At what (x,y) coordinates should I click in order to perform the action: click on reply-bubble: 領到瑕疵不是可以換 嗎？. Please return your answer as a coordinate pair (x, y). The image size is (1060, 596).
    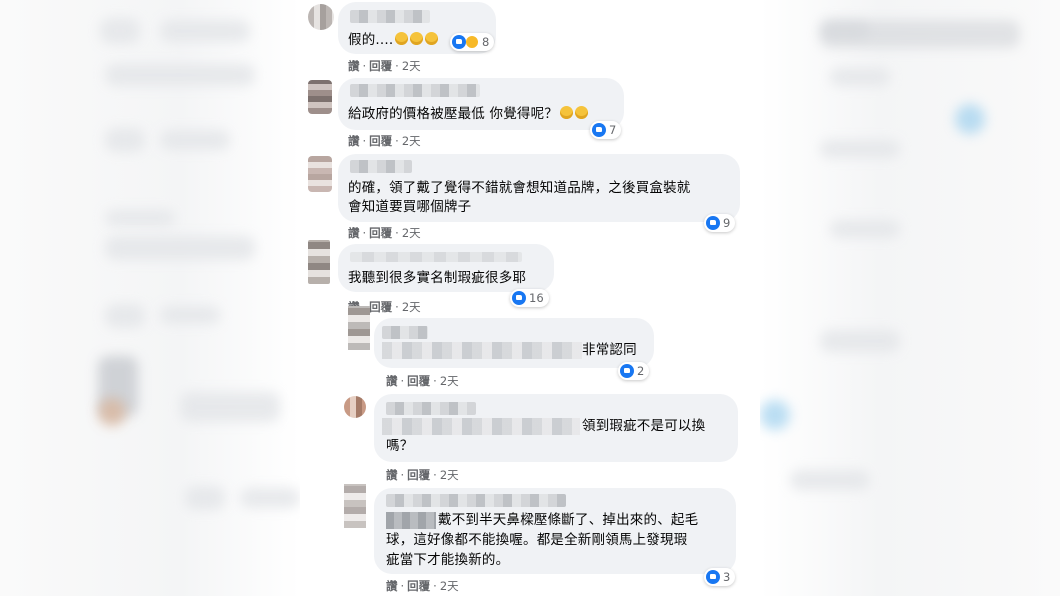
    Looking at the image, I should click on (556, 428).